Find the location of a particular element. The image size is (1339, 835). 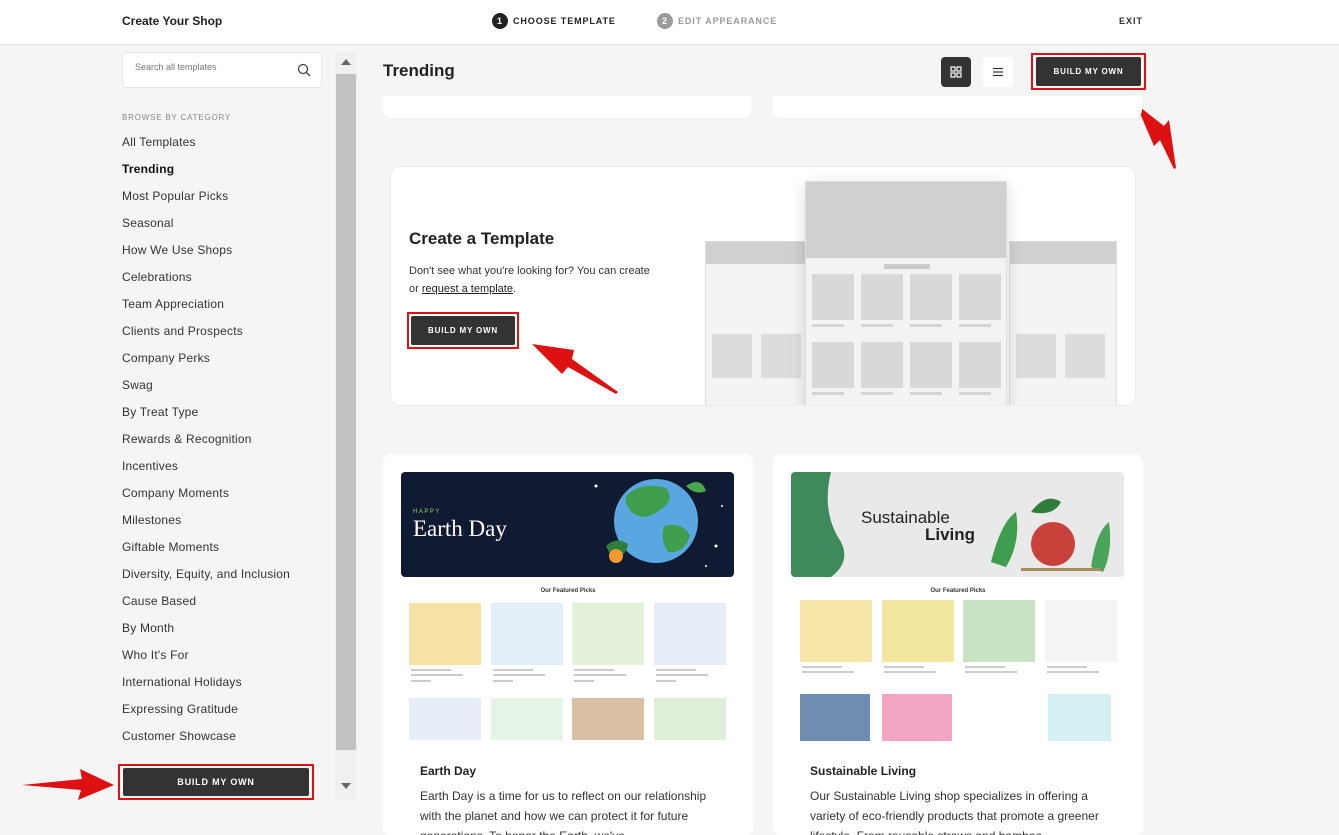

category-item: Customer Showcase is located at coordinates (206, 742).